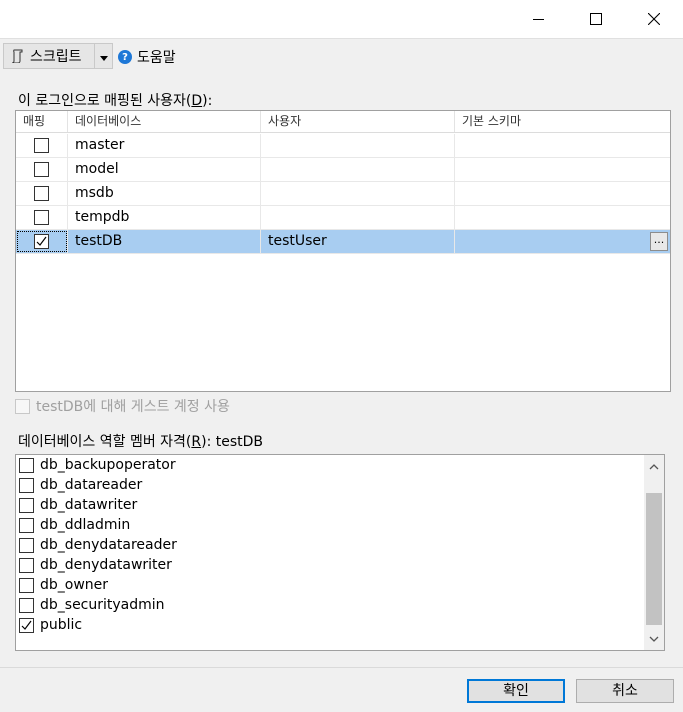  I want to click on column-header-default-schema: 기본 스키마, so click(492, 121).